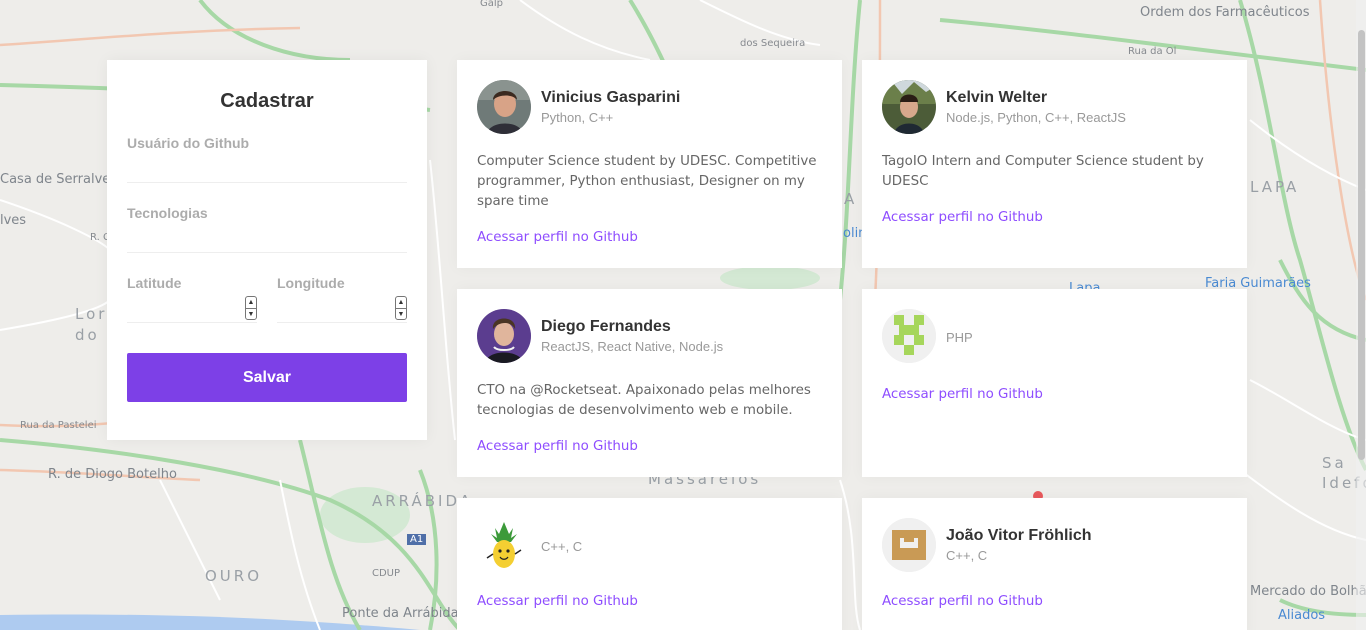 The width and height of the screenshot is (1366, 630). I want to click on dev-card: C++, C Acessar perfil no Github, so click(649, 564).